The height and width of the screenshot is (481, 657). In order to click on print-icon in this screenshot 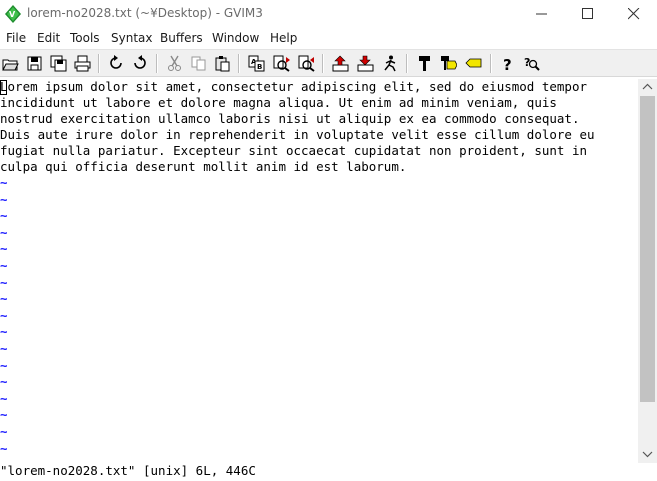, I will do `click(82, 63)`.